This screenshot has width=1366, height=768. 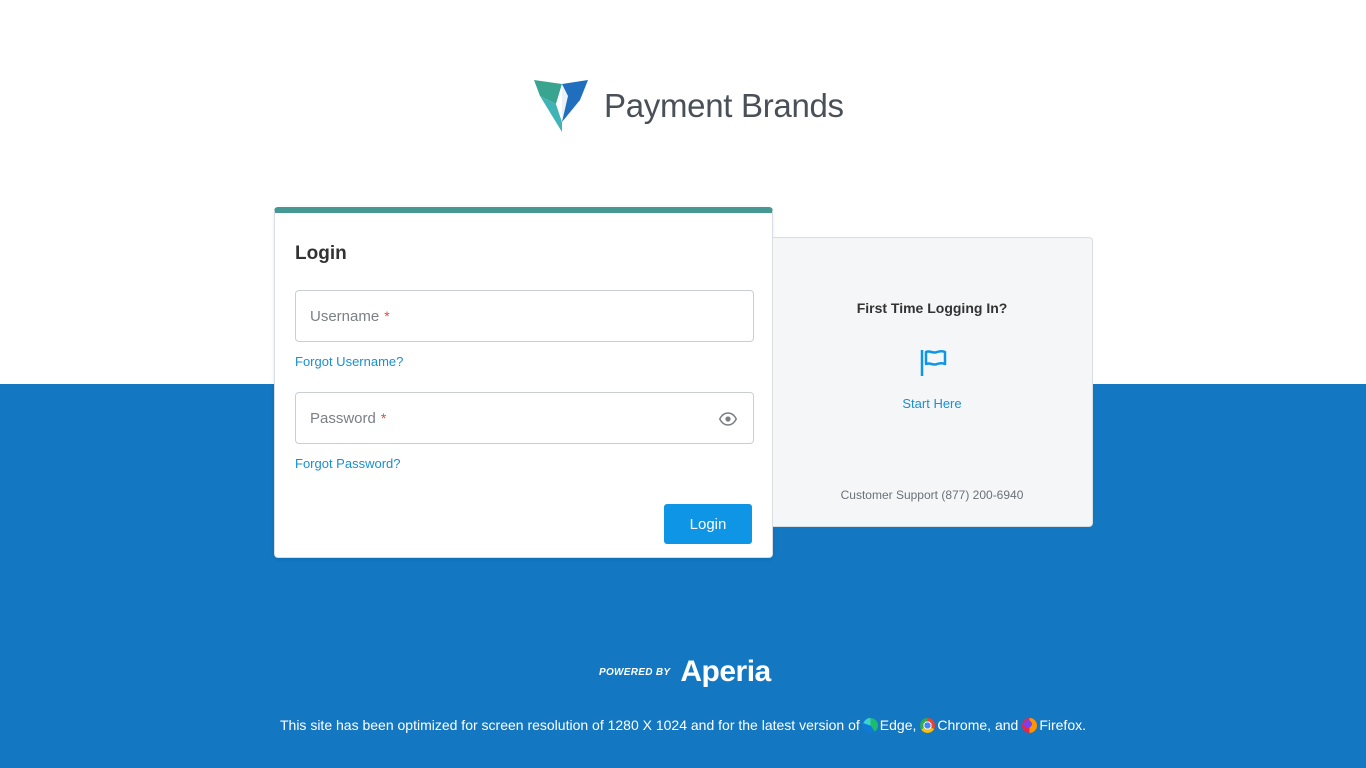 What do you see at coordinates (345, 316) in the screenshot?
I see `username-label: Username` at bounding box center [345, 316].